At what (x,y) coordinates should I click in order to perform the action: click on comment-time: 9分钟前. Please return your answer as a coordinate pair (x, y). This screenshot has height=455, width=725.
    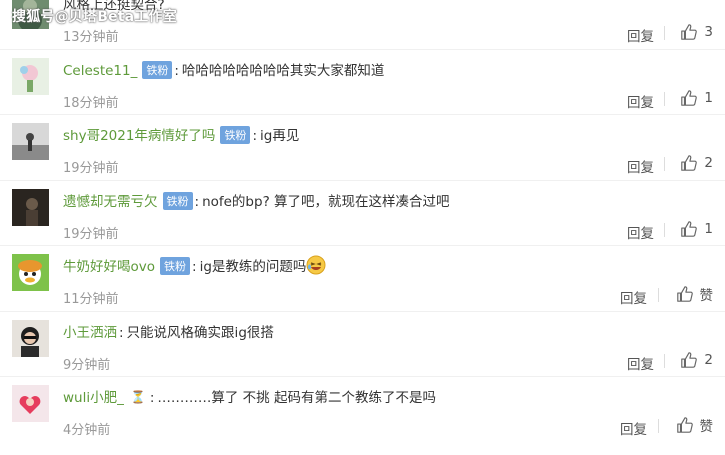
    Looking at the image, I should click on (87, 365).